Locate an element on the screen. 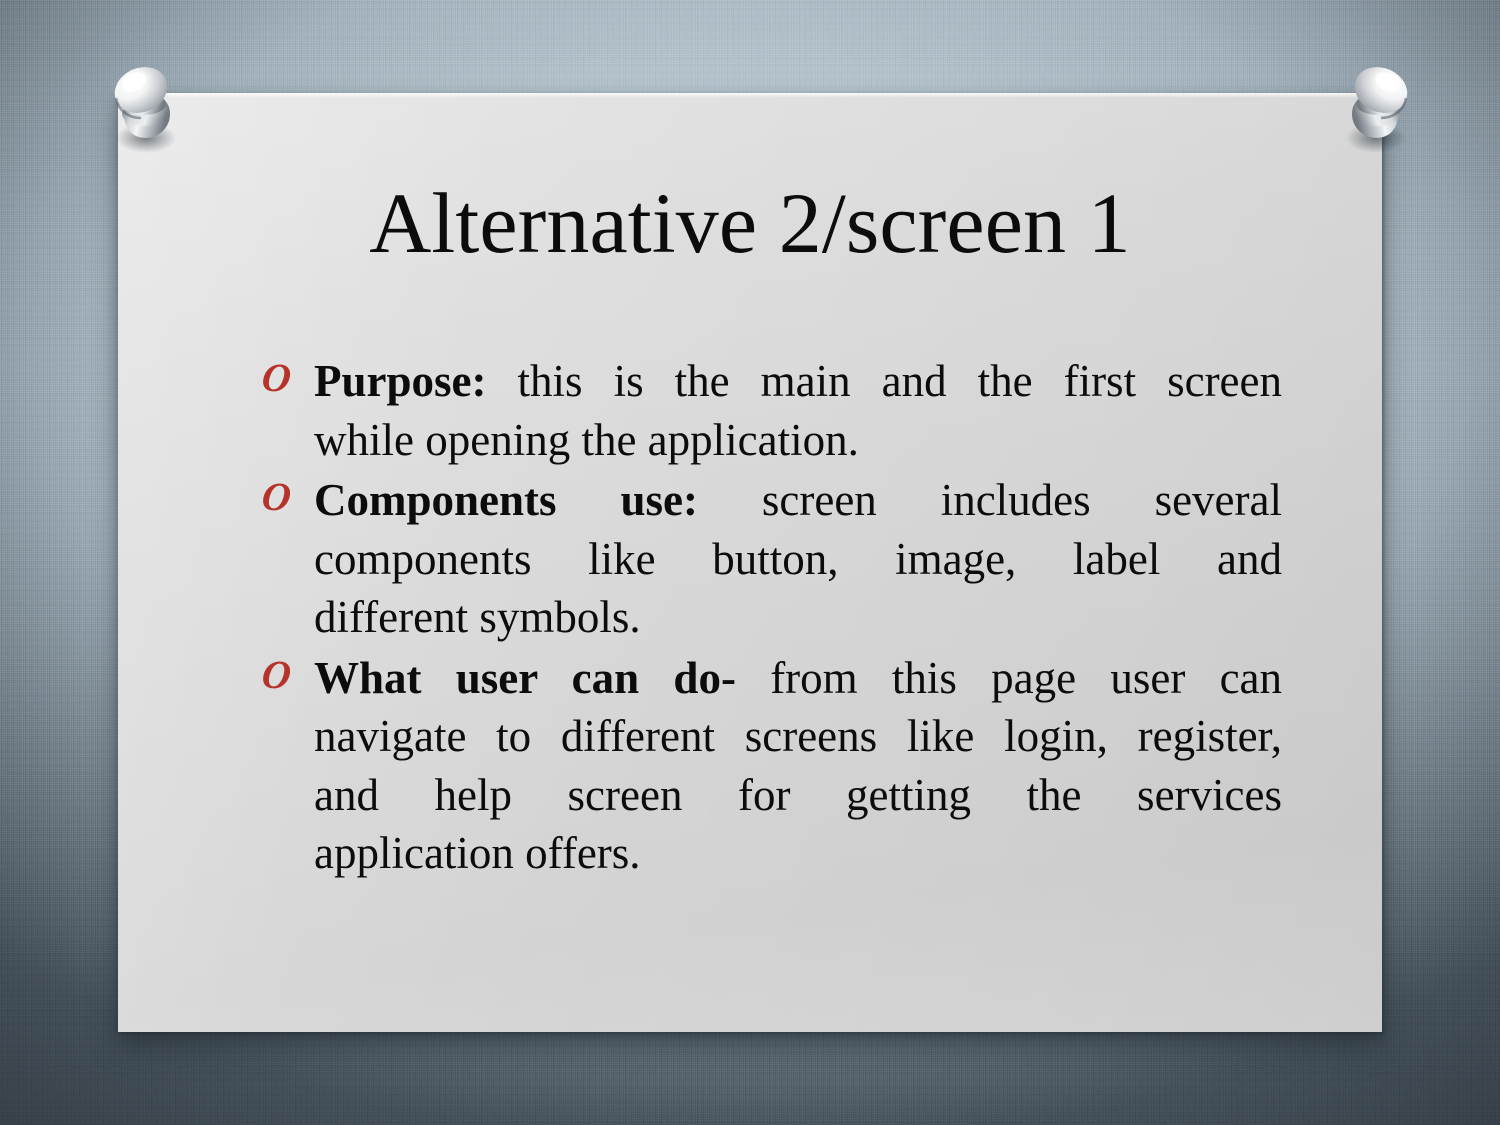 This screenshot has height=1125, width=1500. bullet-line-rest: screen includes several is located at coordinates (1021, 500).